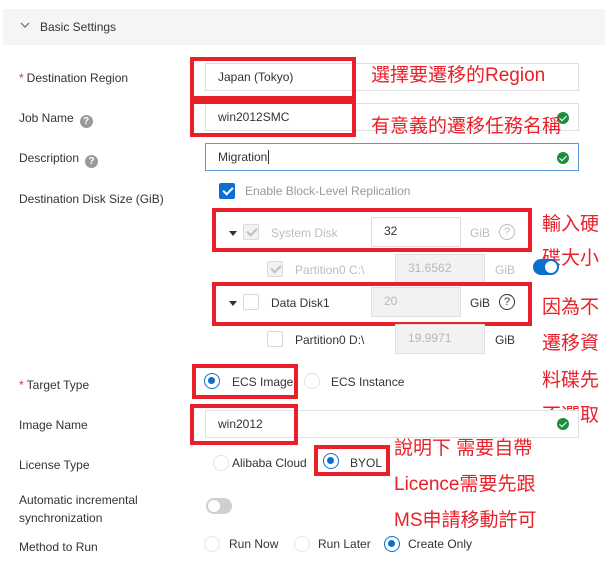  What do you see at coordinates (331, 461) in the screenshot?
I see `license-byol-radio` at bounding box center [331, 461].